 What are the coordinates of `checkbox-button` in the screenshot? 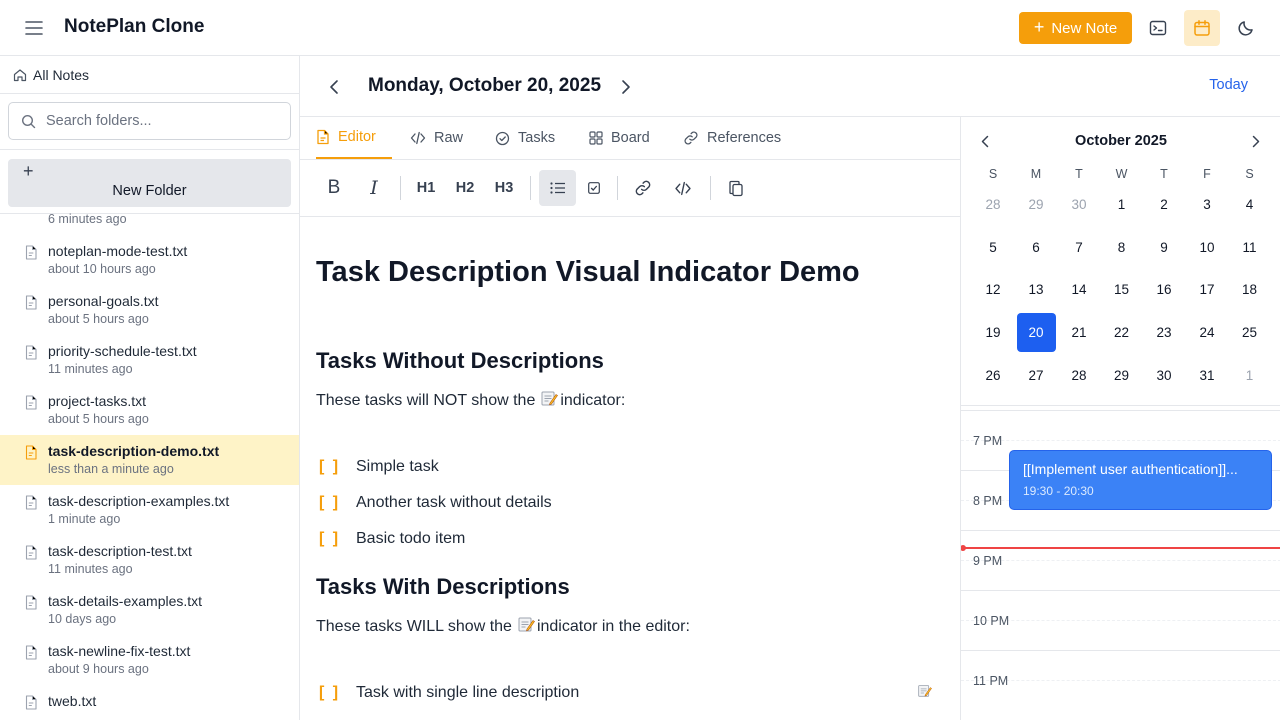 It's located at (594, 188).